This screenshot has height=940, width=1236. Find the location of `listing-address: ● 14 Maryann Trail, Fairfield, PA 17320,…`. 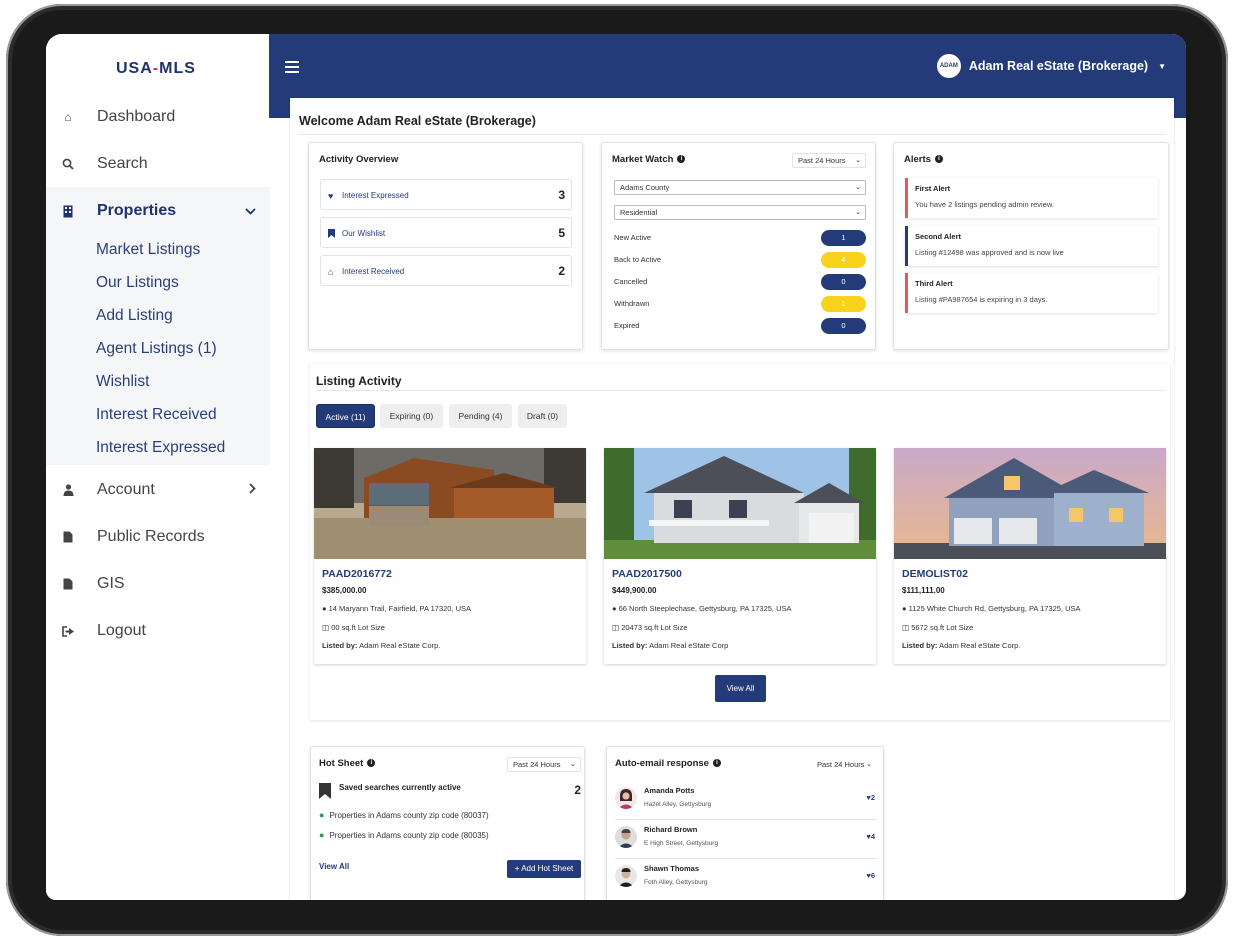

listing-address: ● 14 Maryann Trail, Fairfield, PA 17320,… is located at coordinates (396, 608).